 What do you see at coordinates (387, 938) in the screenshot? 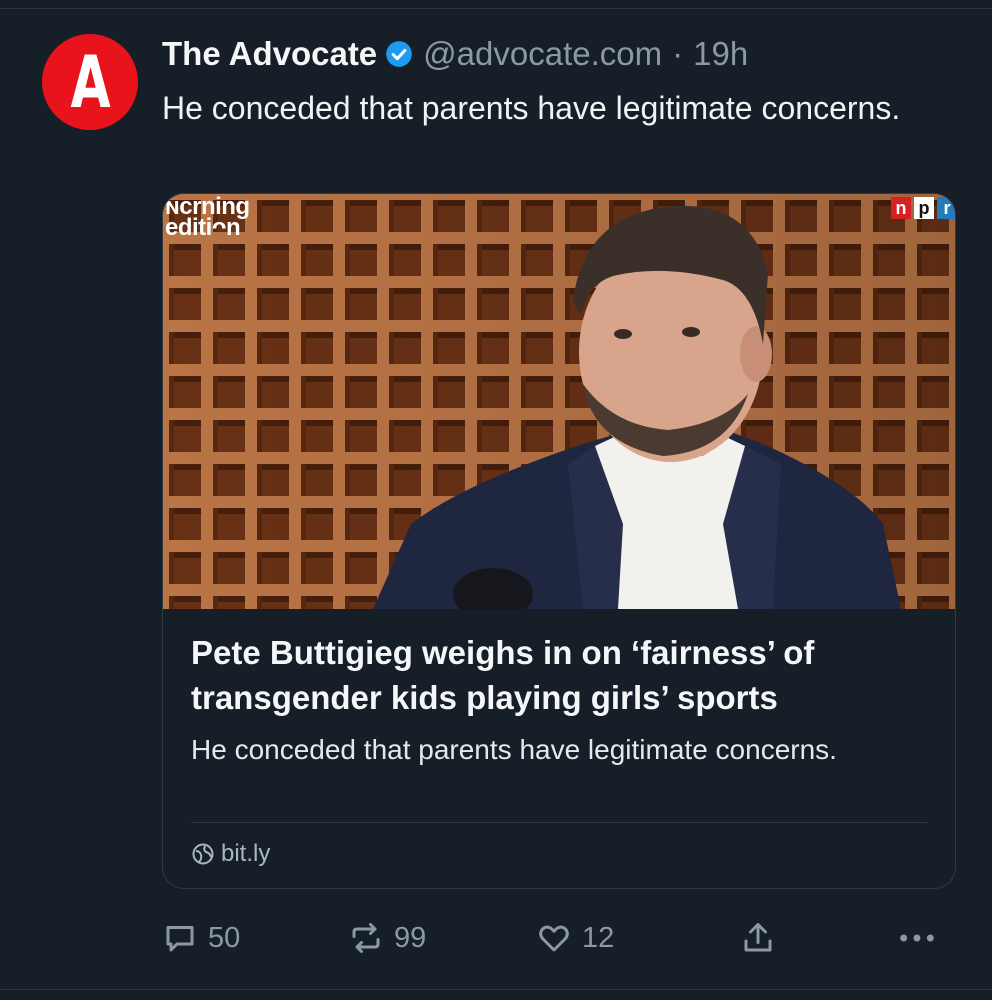
I see `repost-button: 99` at bounding box center [387, 938].